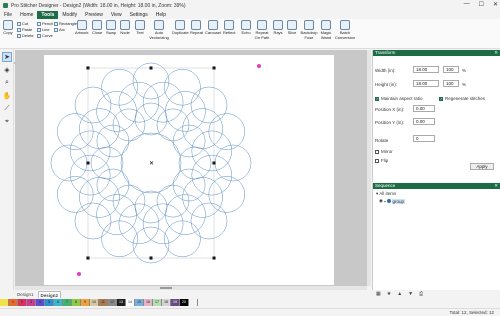 Image resolution: width=500 pixels, height=316 pixels. Describe the element at coordinates (24, 29) in the screenshot. I see `paste-button: Paste` at that location.